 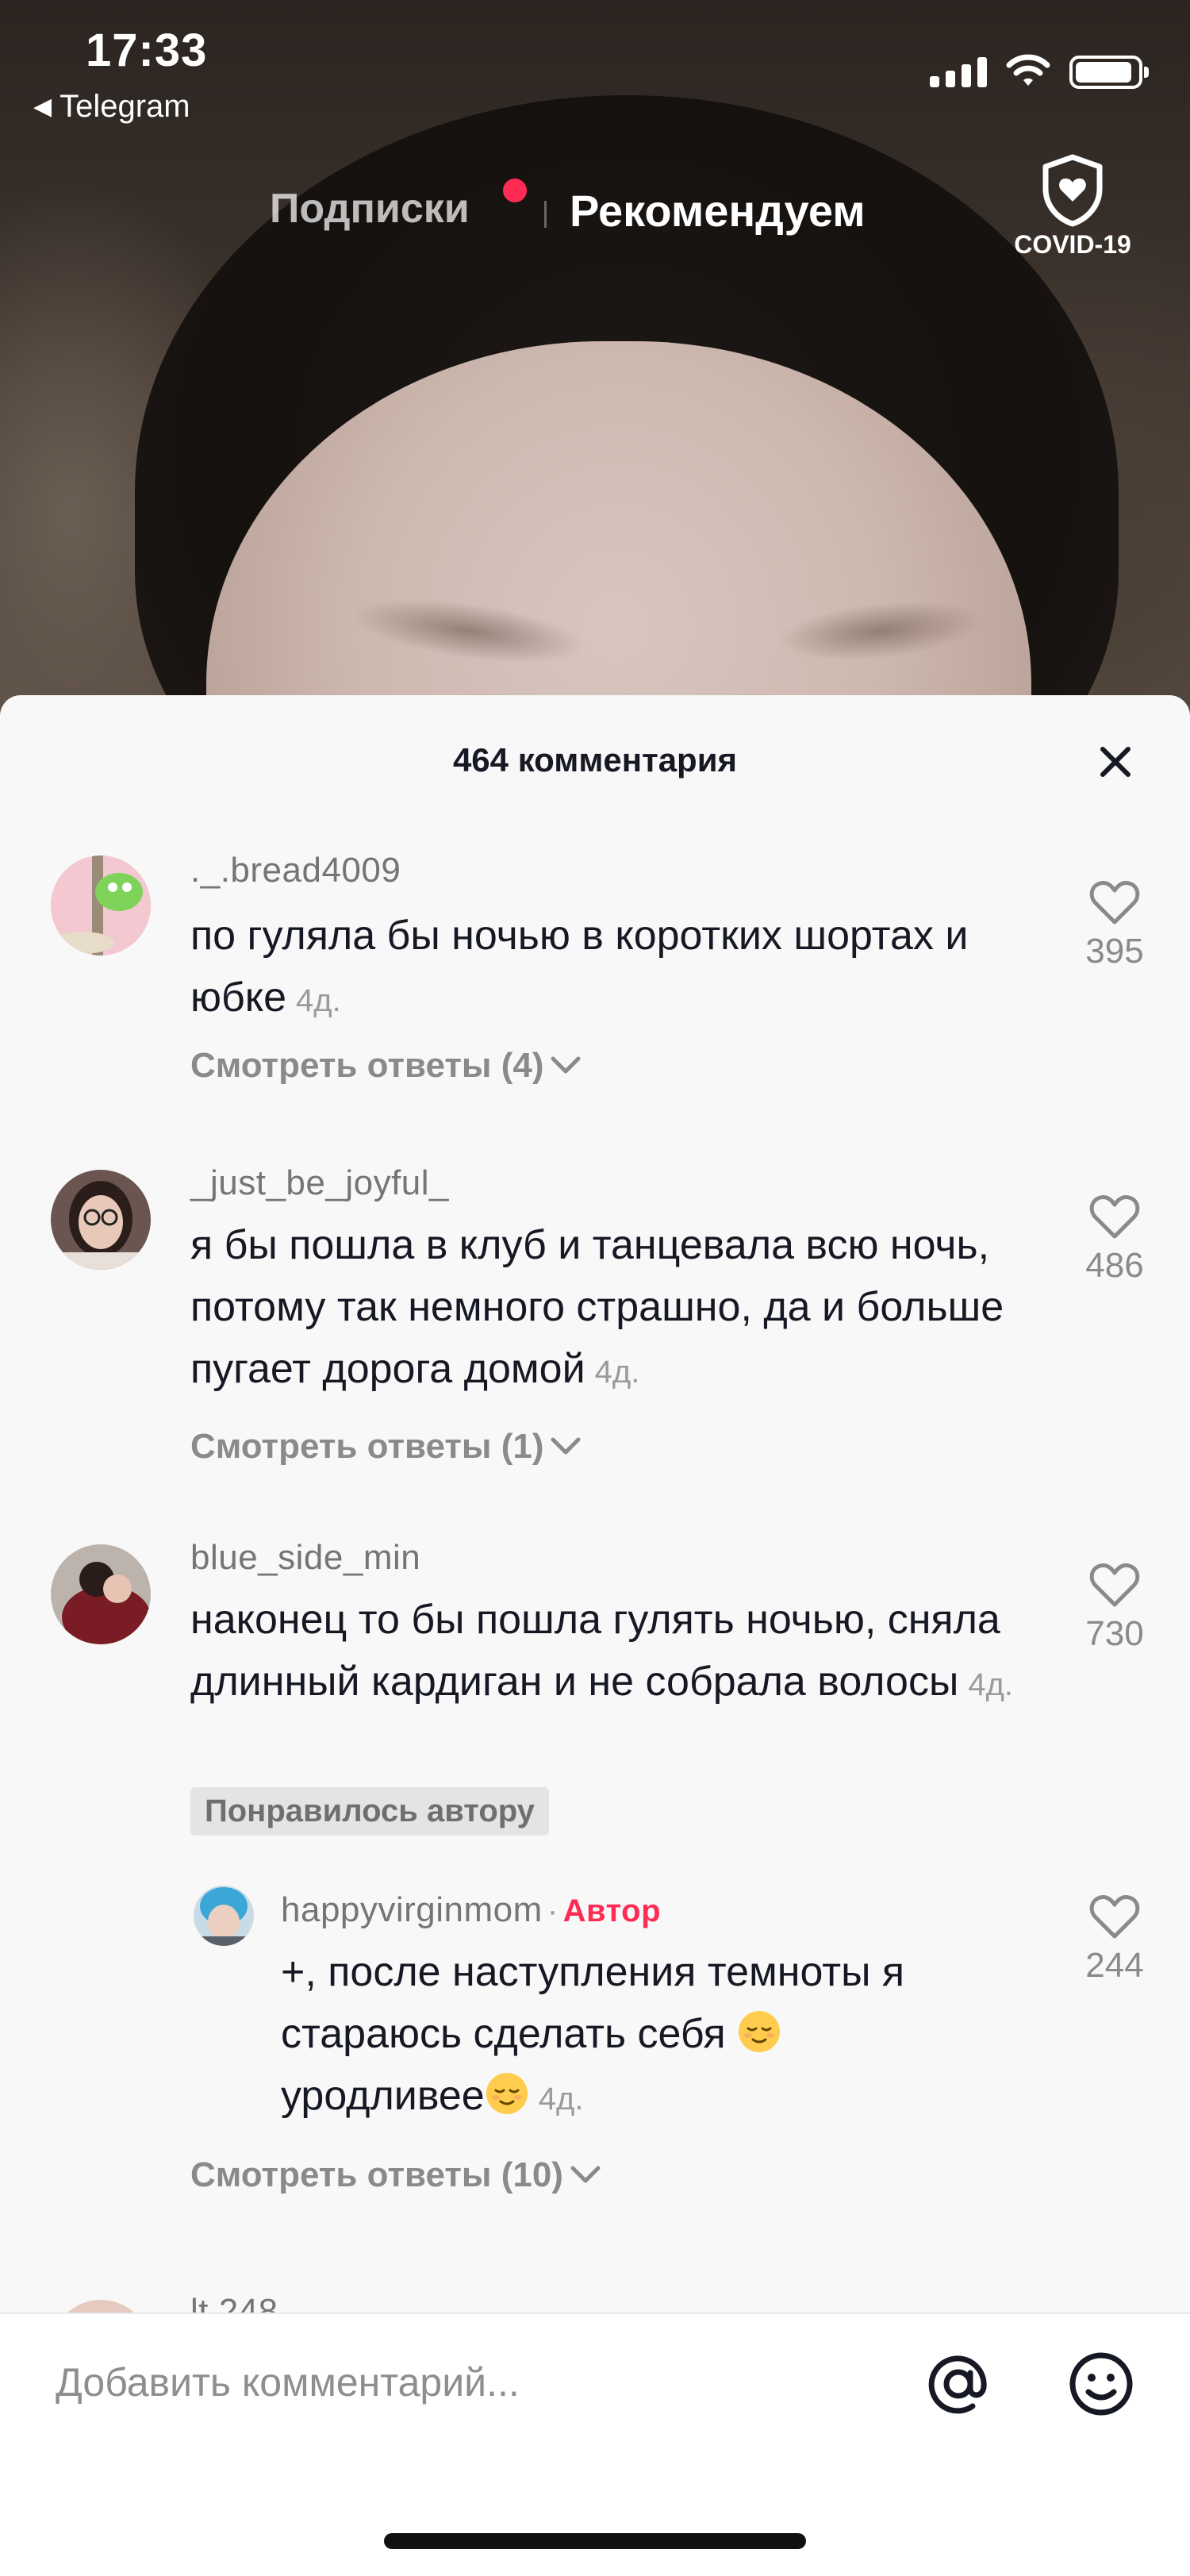 I want to click on like-button: 244, so click(x=1114, y=1940).